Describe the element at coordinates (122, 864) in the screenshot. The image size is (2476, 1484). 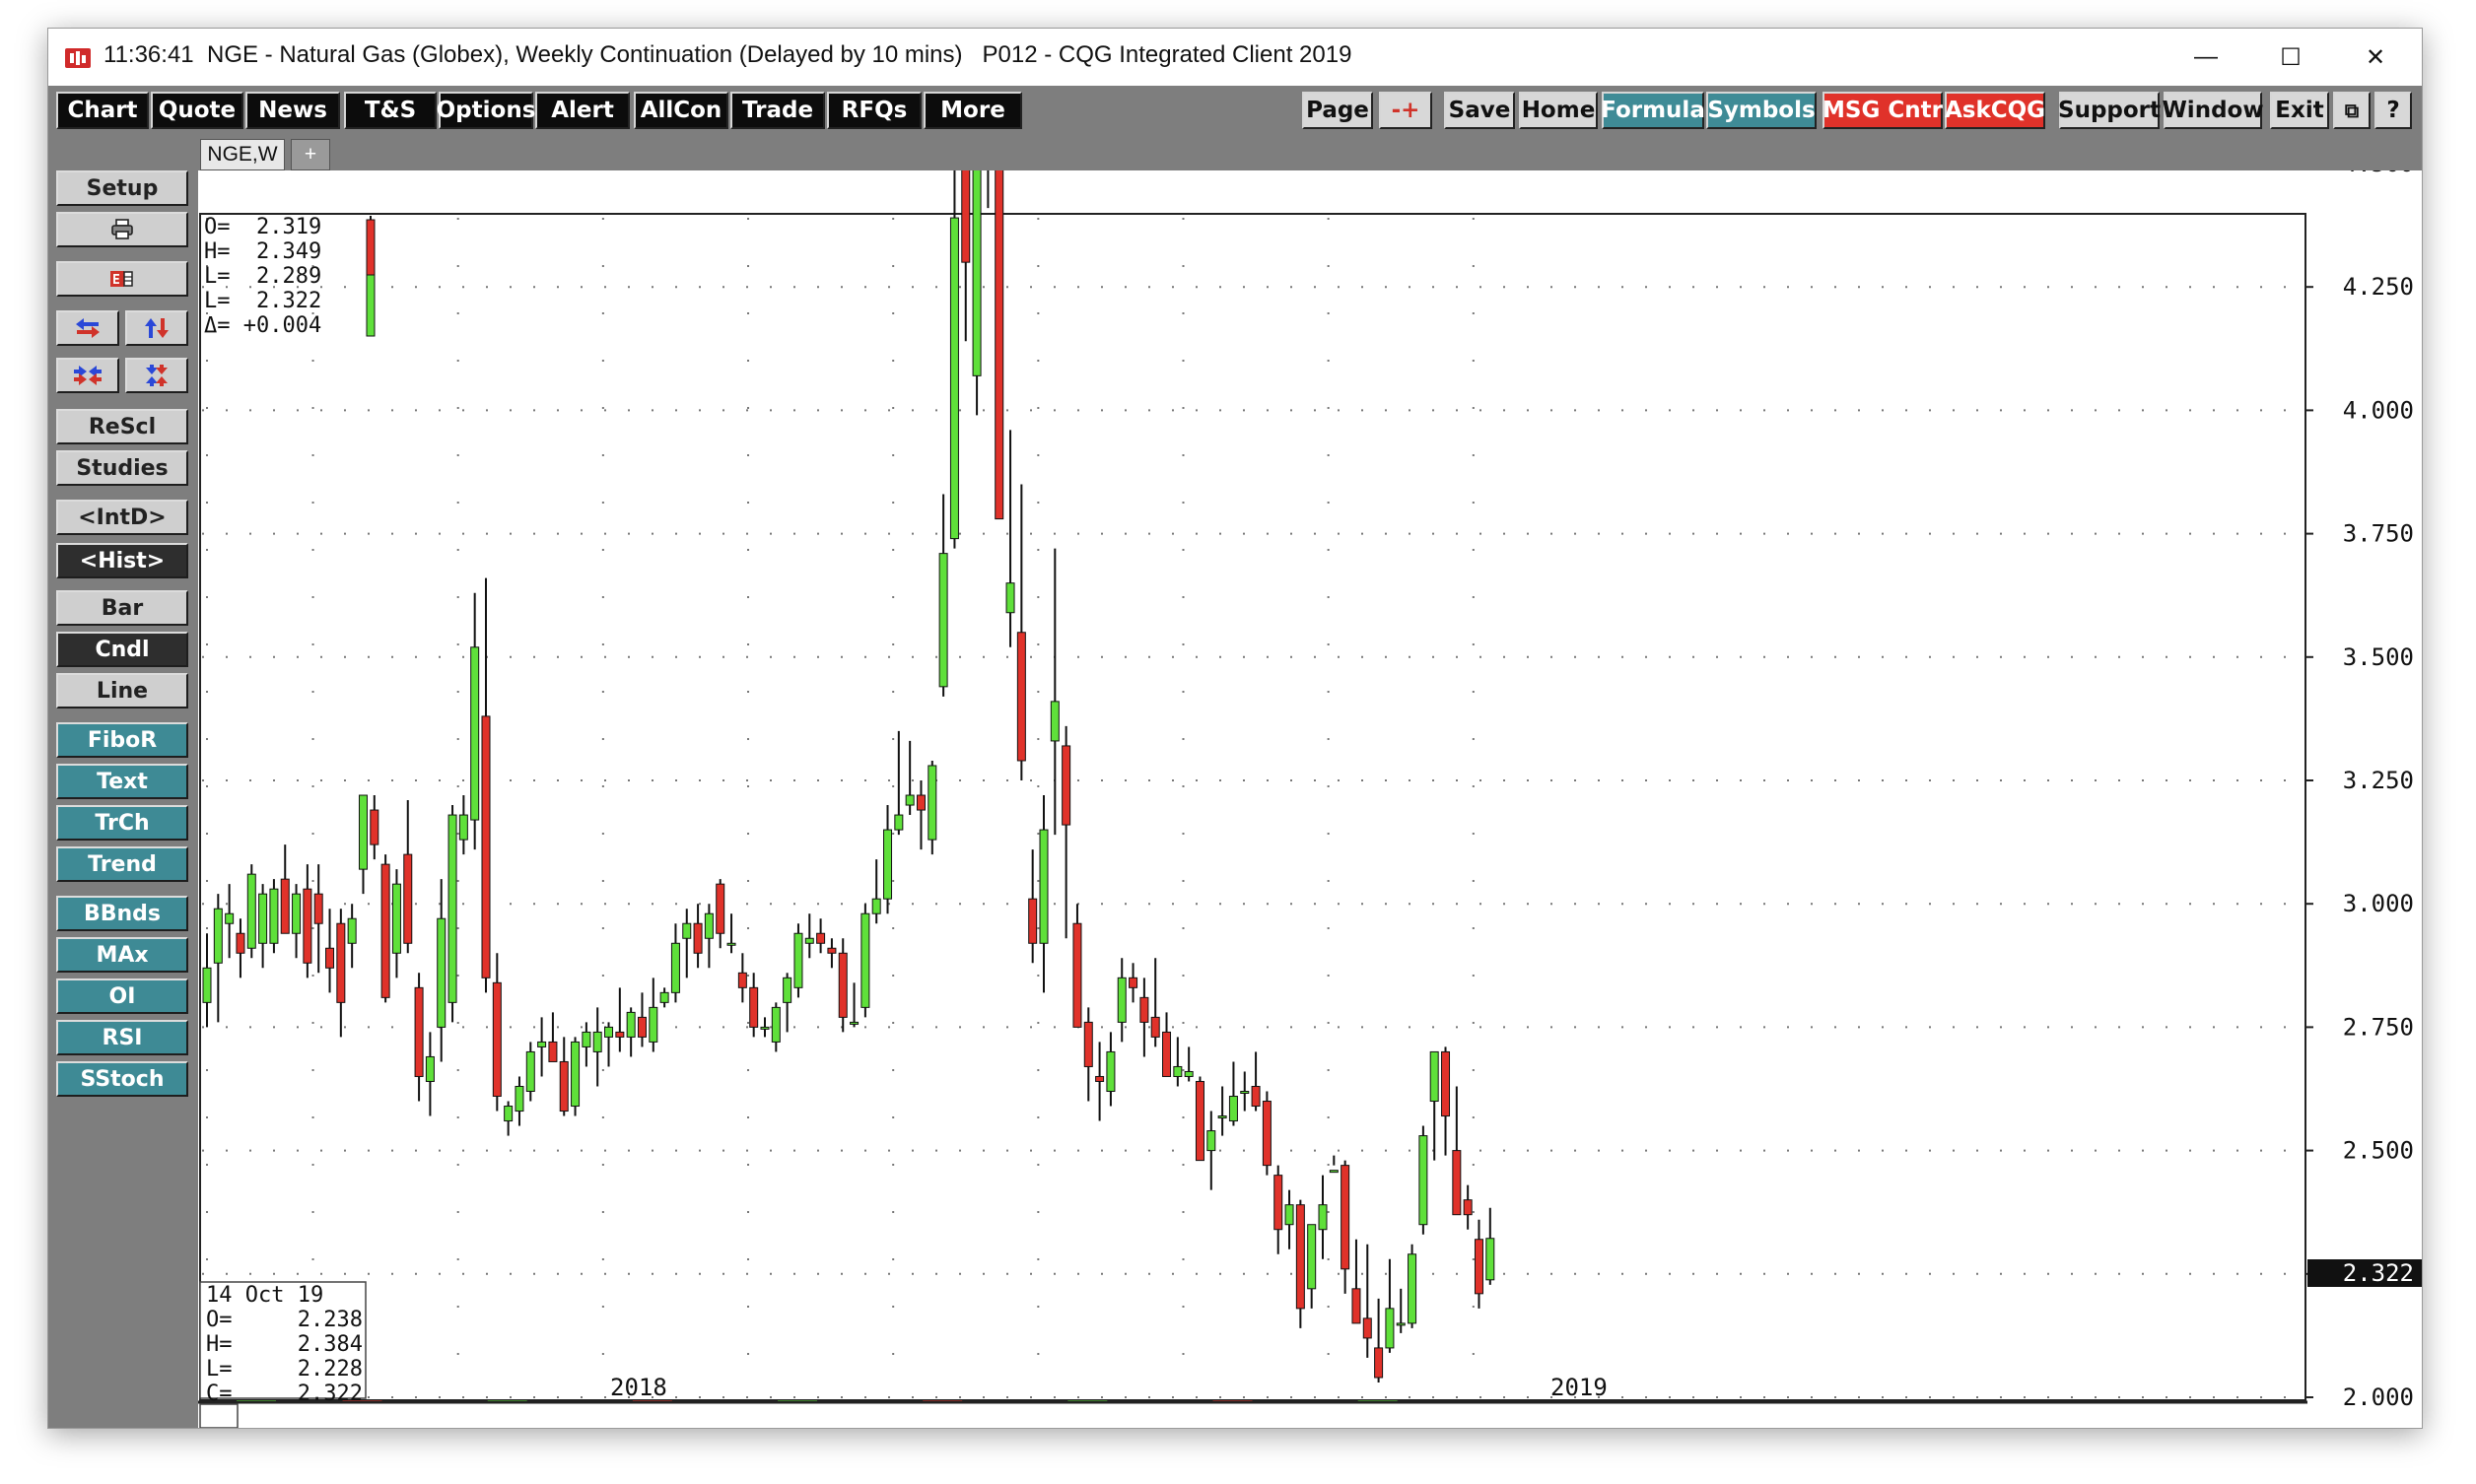
I see `trend-line-button: Trend` at that location.